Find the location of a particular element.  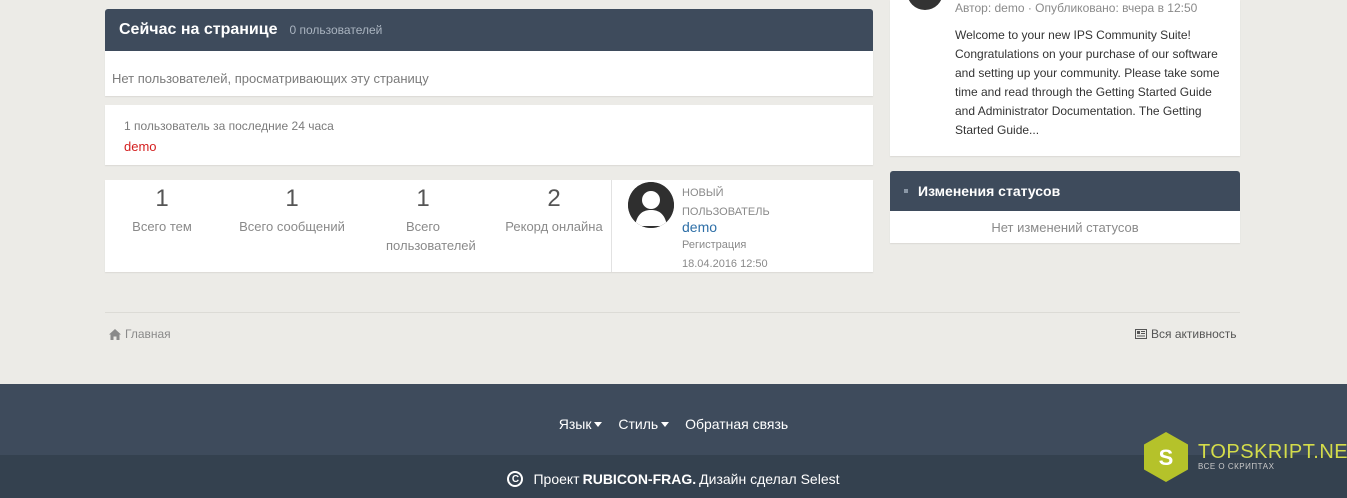

contact-link: Обратная связь is located at coordinates (736, 424).